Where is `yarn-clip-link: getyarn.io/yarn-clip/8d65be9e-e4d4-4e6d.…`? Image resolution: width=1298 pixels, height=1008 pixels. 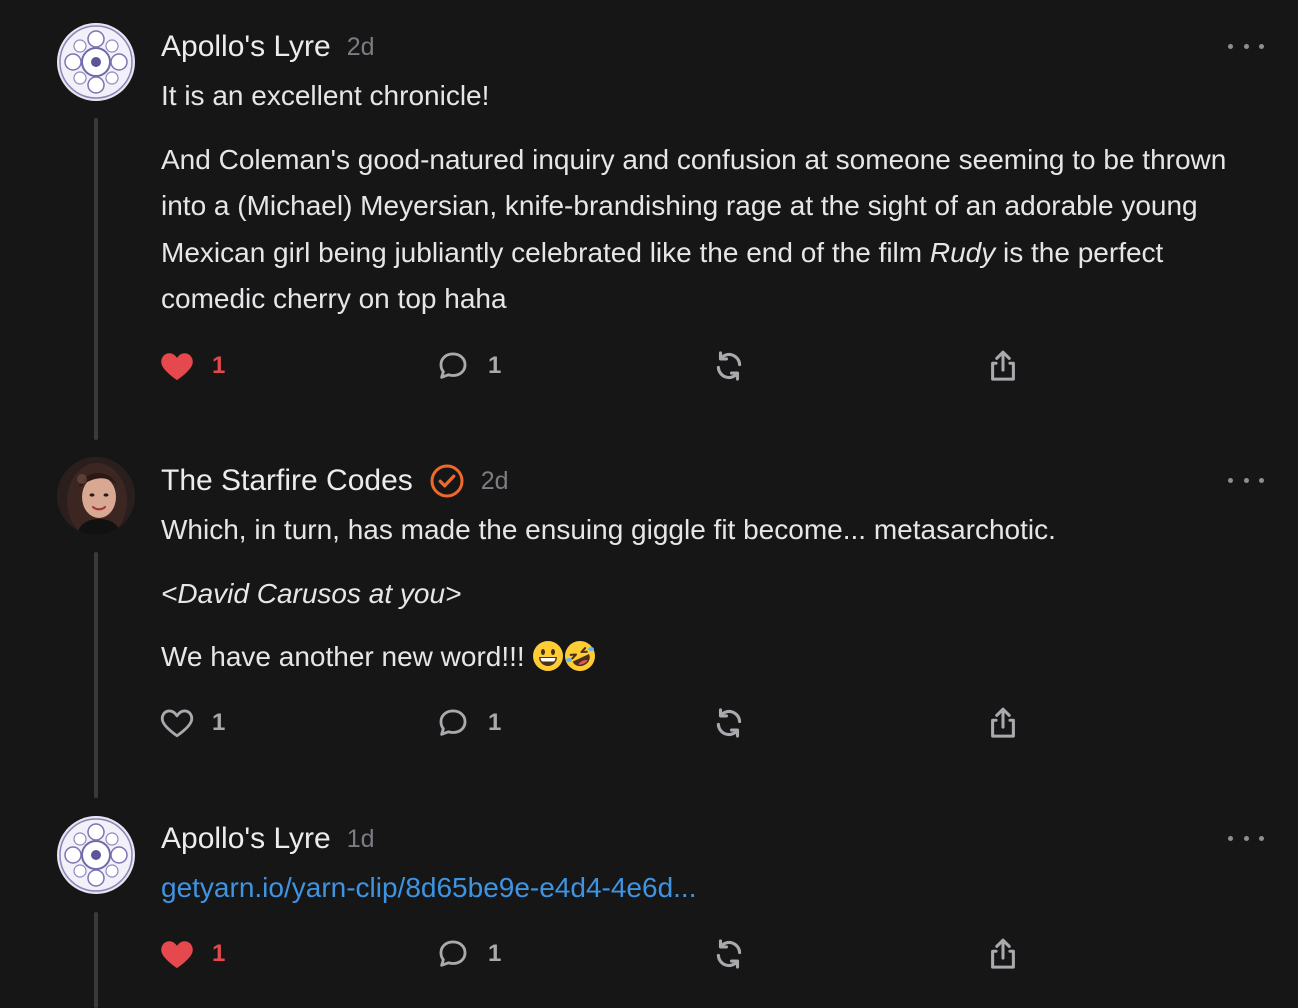
yarn-clip-link: getyarn.io/yarn-clip/8d65be9e-e4d4-4e6d.… is located at coordinates (428, 887).